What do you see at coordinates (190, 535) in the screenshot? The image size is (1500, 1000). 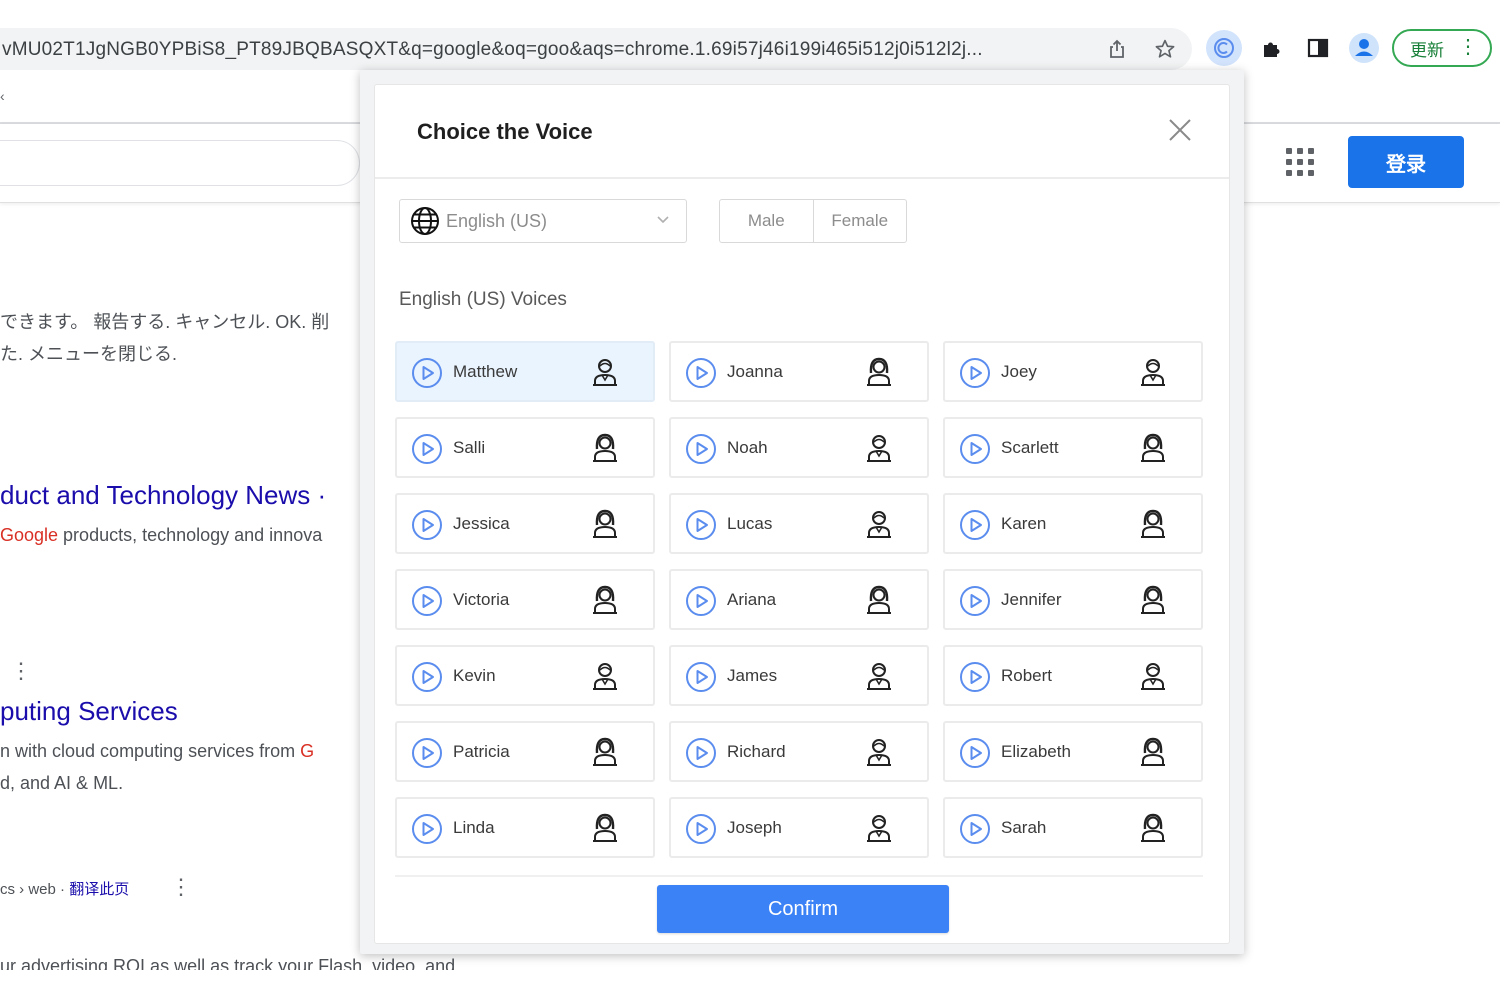 I see `snippet-text: products, technology and innova` at bounding box center [190, 535].